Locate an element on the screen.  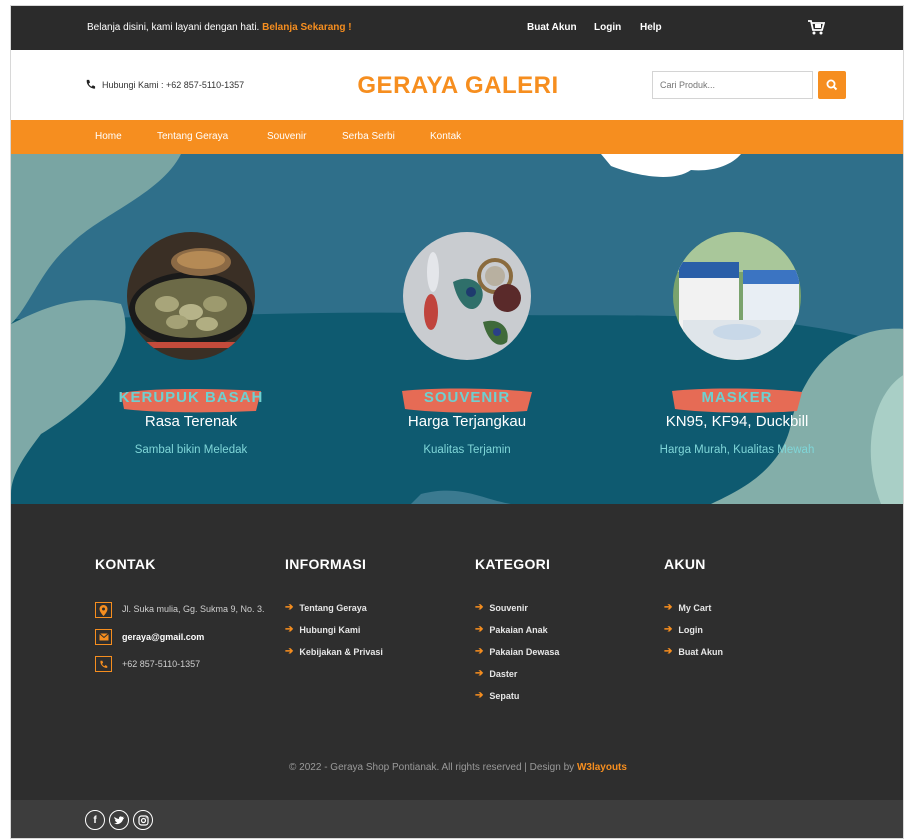
footer-link: ➔ Pakaian Anak is located at coordinates (517, 629).